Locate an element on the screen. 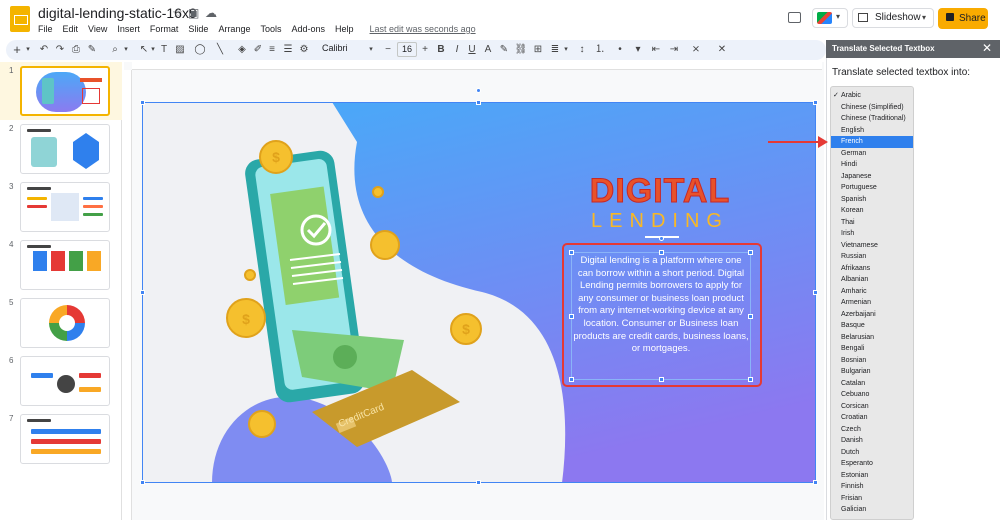 The height and width of the screenshot is (520, 1000). decrease-indent-icon: ⇤ is located at coordinates (656, 50).